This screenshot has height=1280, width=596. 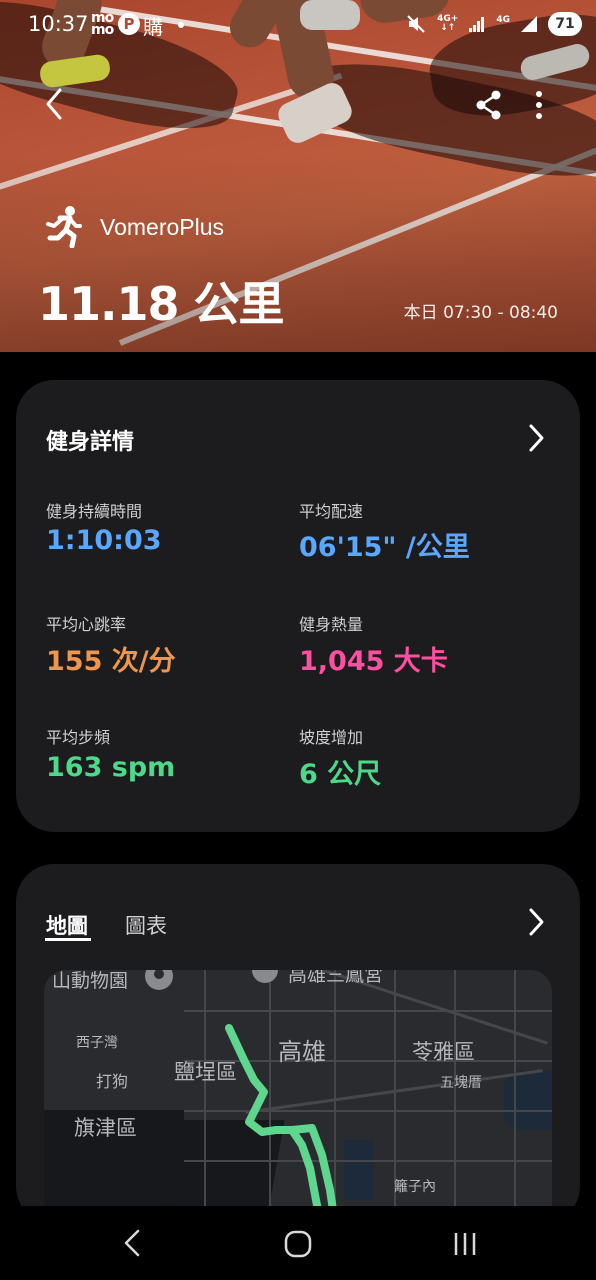 What do you see at coordinates (336, 978) in the screenshot?
I see `map-label-top: 高雄三鳳宮` at bounding box center [336, 978].